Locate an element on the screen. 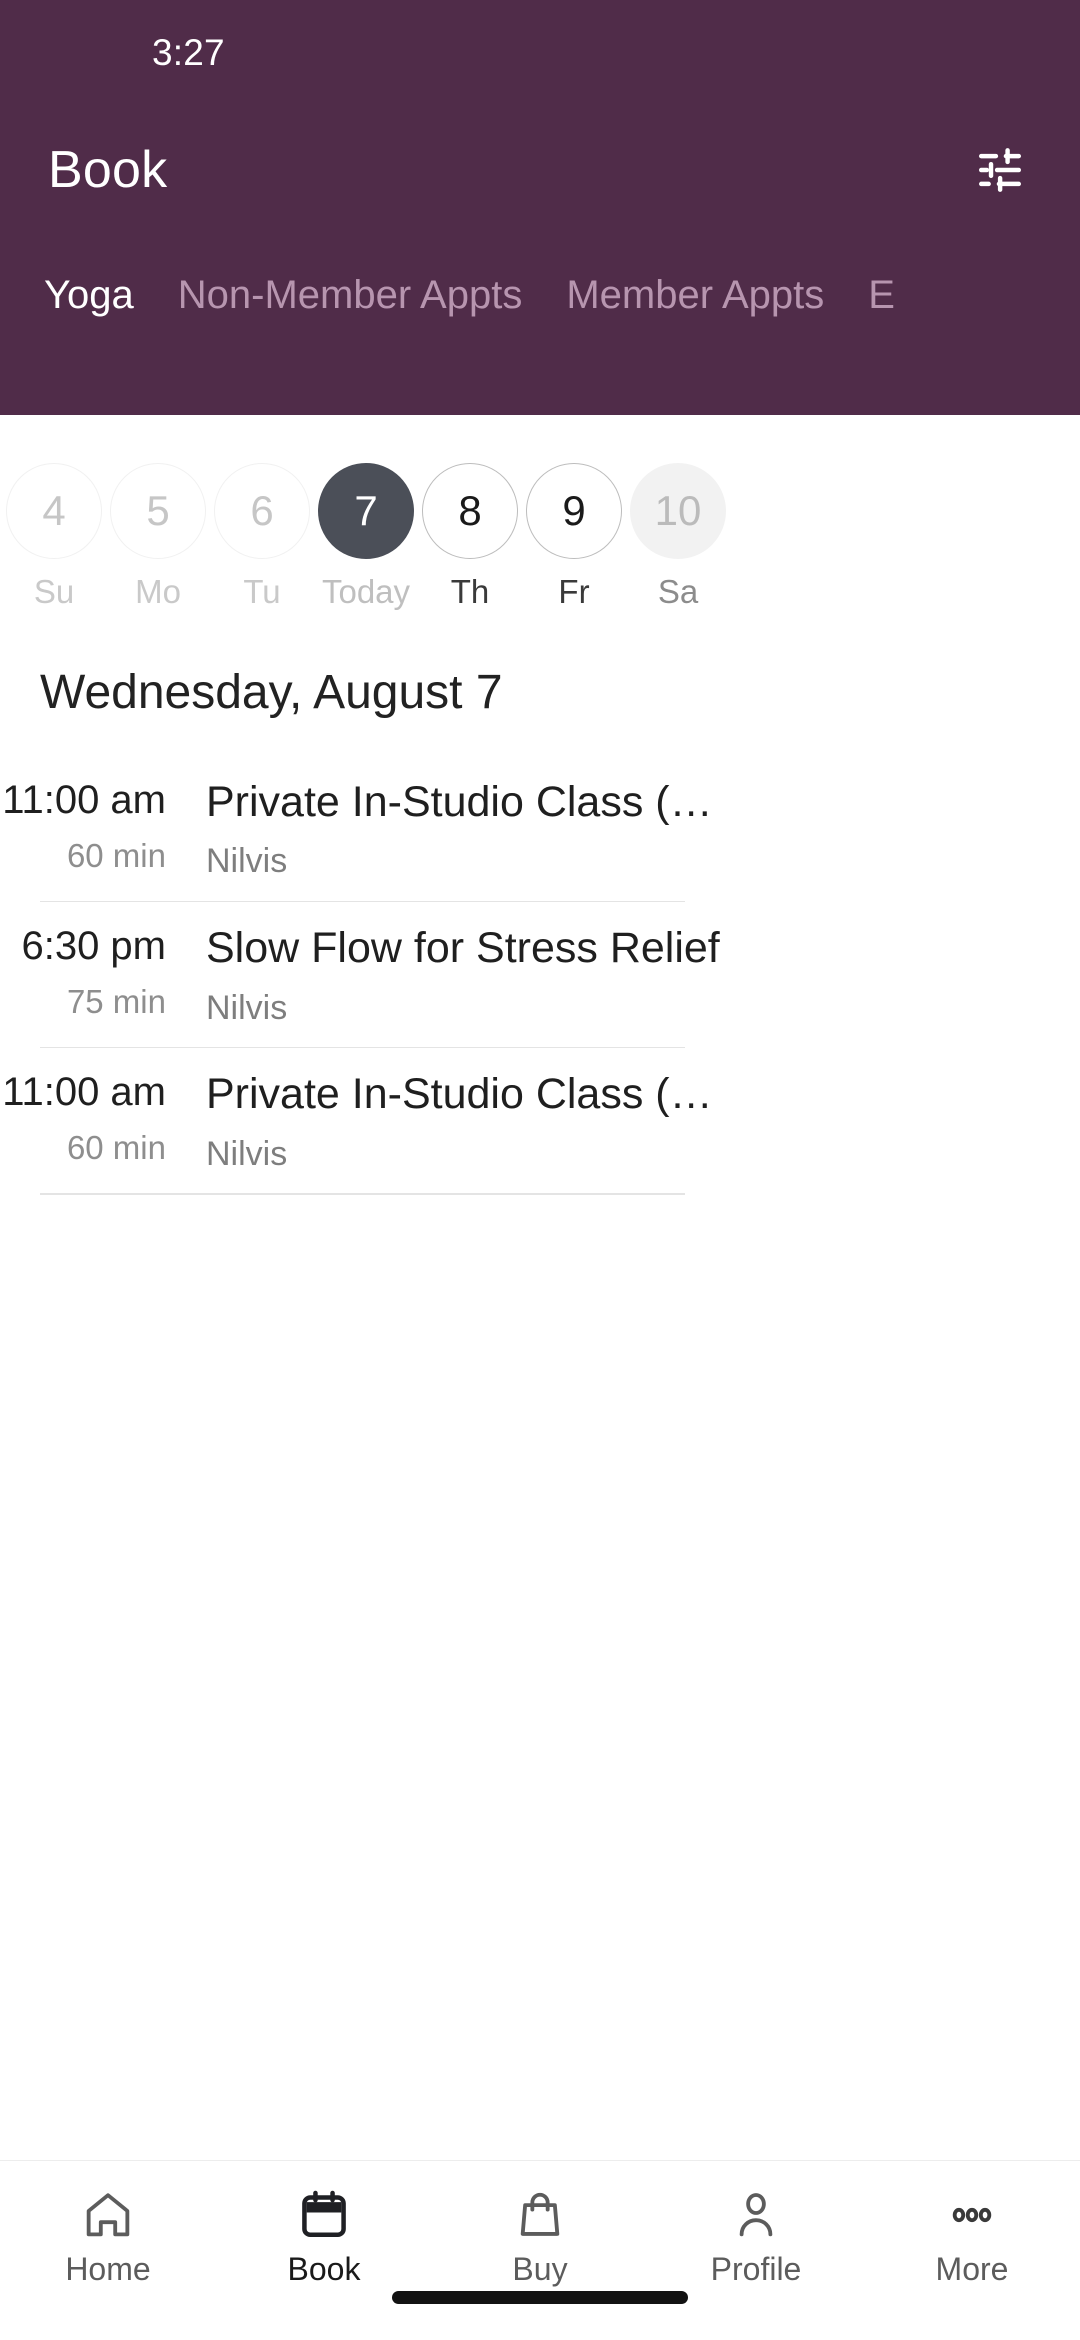  class-time-column: 6:30 pm 75 min is located at coordinates (94, 975).